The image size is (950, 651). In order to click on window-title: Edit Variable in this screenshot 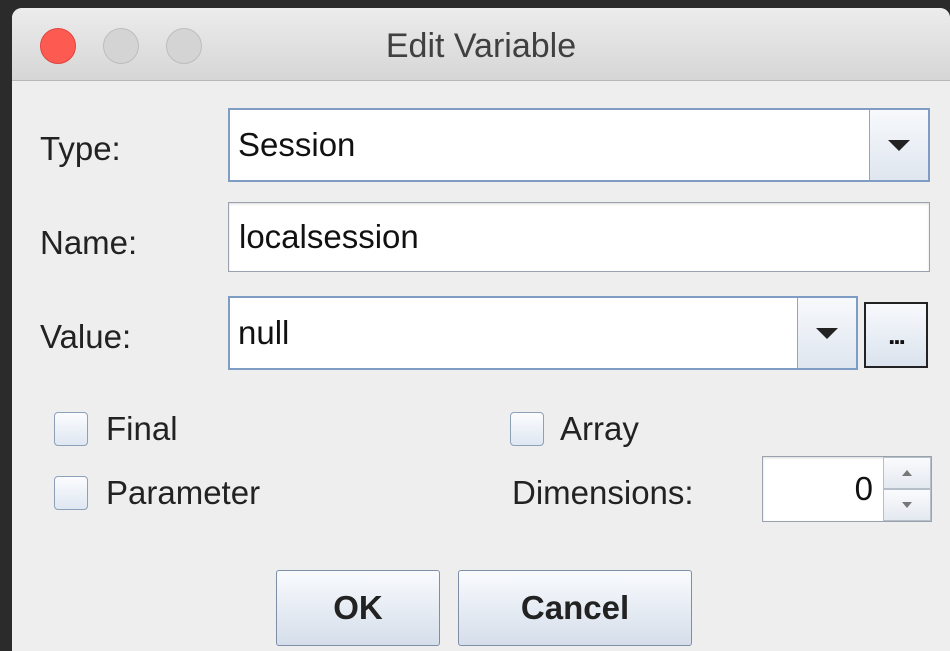, I will do `click(481, 46)`.